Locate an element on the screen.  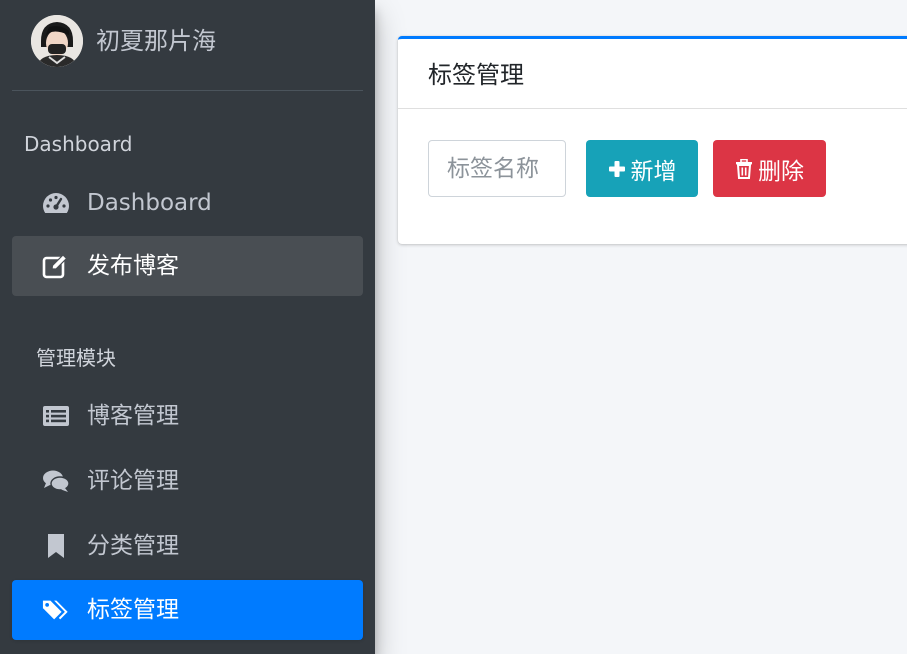
sidebar-item-comment-manage: 评论管理 is located at coordinates (187, 481).